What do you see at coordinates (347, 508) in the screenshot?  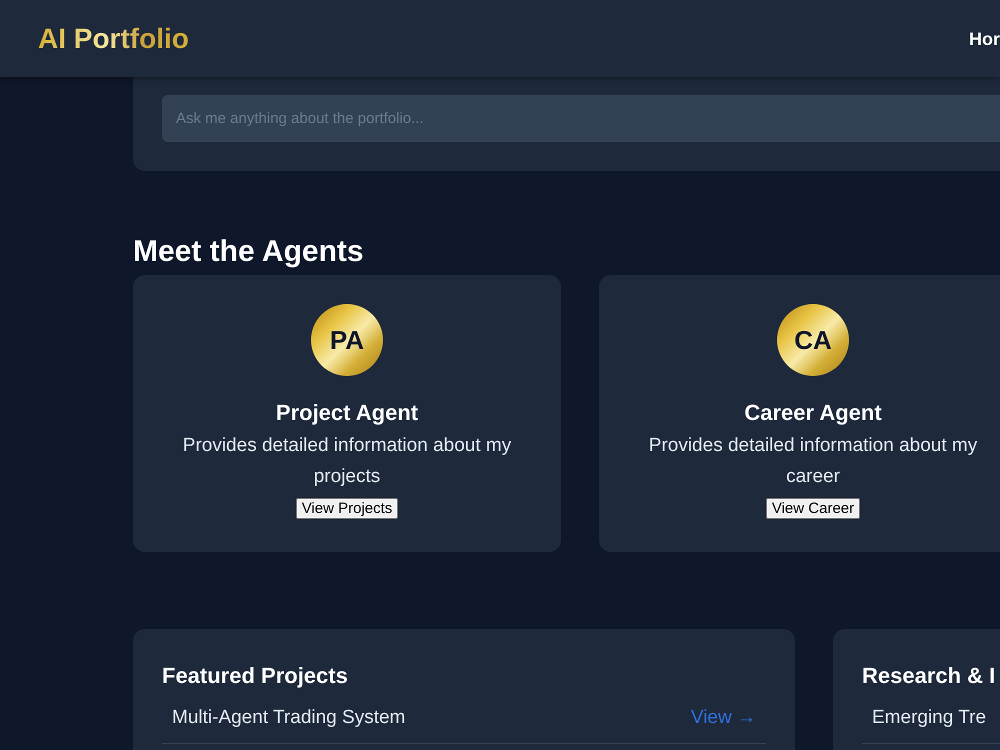 I see `view-button: View Projects` at bounding box center [347, 508].